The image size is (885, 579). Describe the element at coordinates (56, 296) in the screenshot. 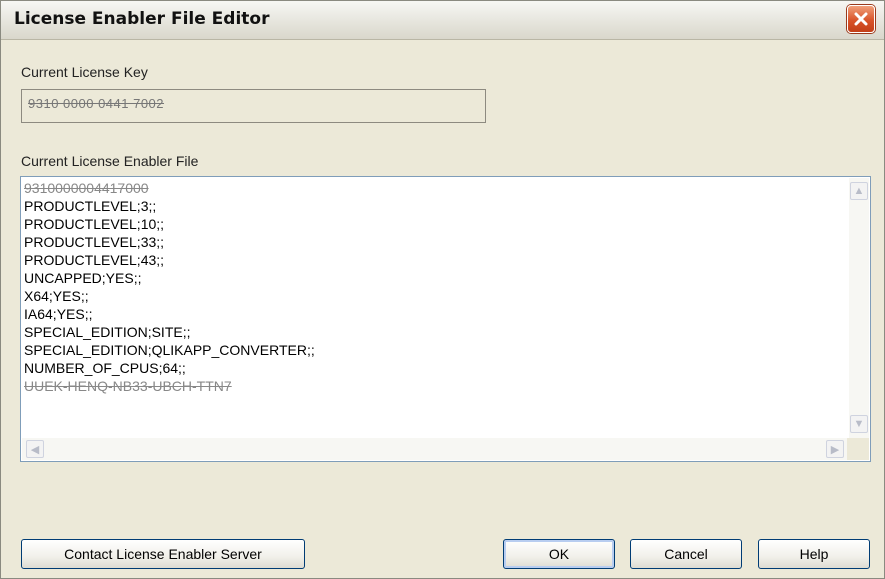

I see `lef-line: X64;YES;;` at that location.